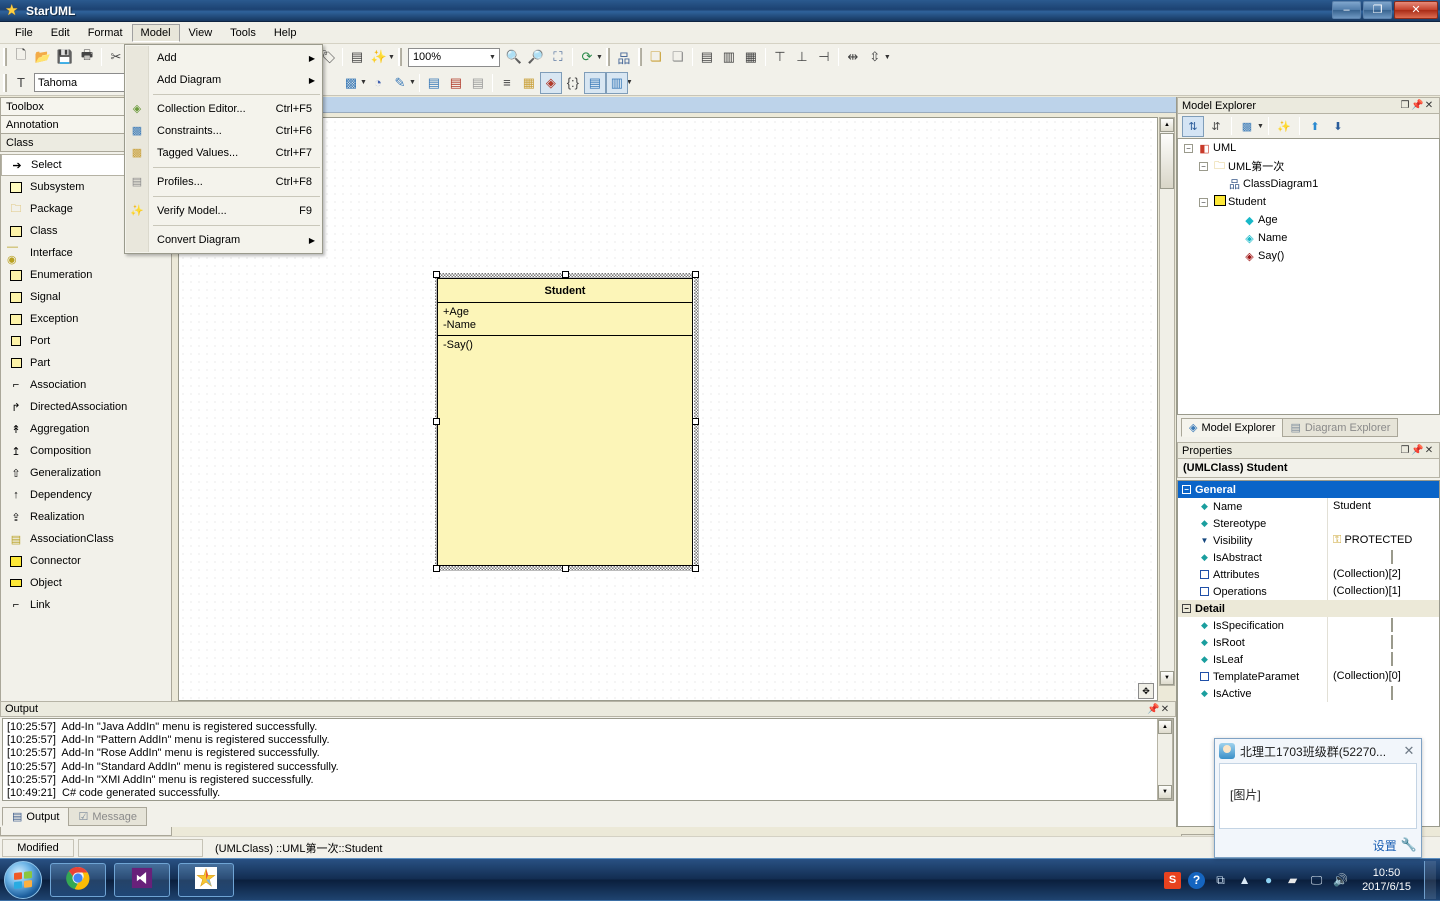 This screenshot has height=901, width=1440. Describe the element at coordinates (86, 605) in the screenshot. I see `tool-link: ⌐ Link` at that location.